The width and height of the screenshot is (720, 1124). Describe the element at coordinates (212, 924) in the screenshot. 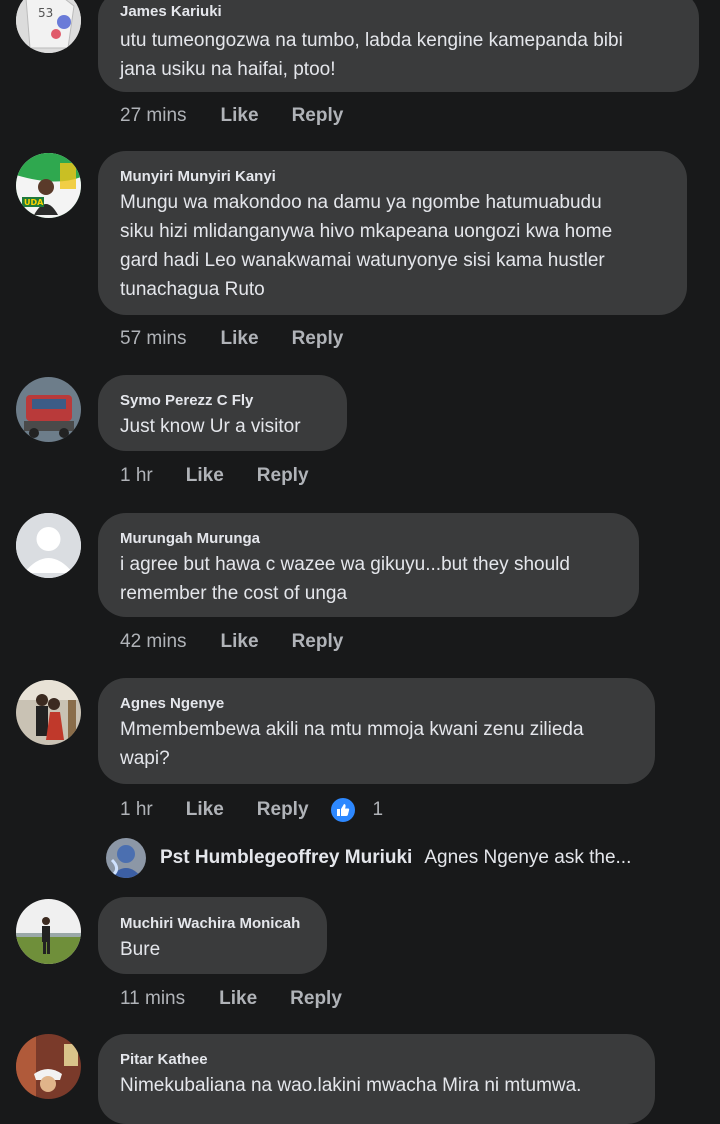

I see `comment-author: Muchiri Wachira Monicah` at that location.